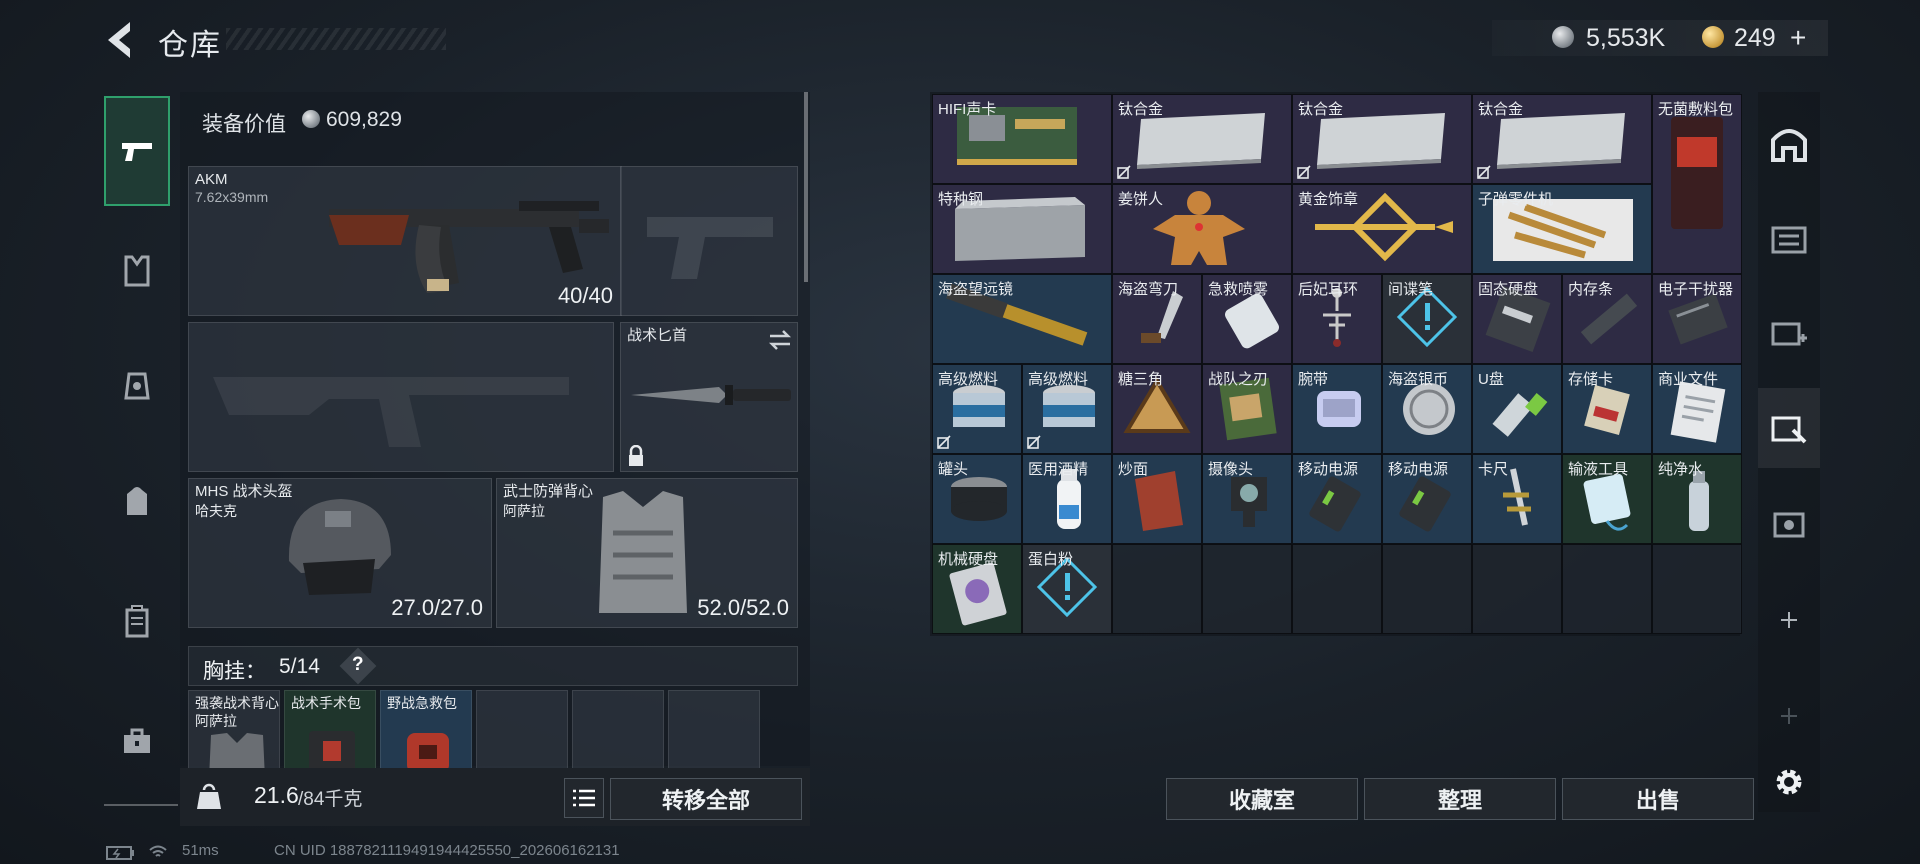 The height and width of the screenshot is (864, 1920). What do you see at coordinates (426, 735) in the screenshot?
I see `rig-slot-3: 野战急救包` at bounding box center [426, 735].